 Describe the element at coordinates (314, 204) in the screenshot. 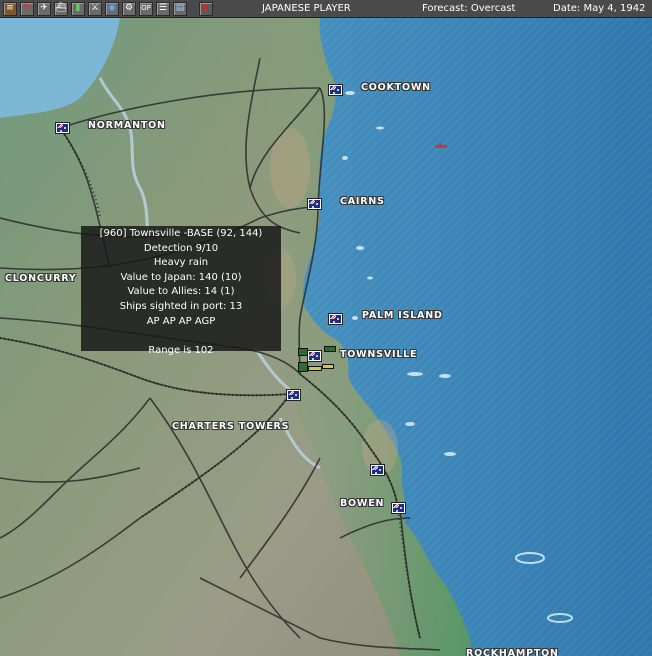

I see `base-flag-cairns` at that location.